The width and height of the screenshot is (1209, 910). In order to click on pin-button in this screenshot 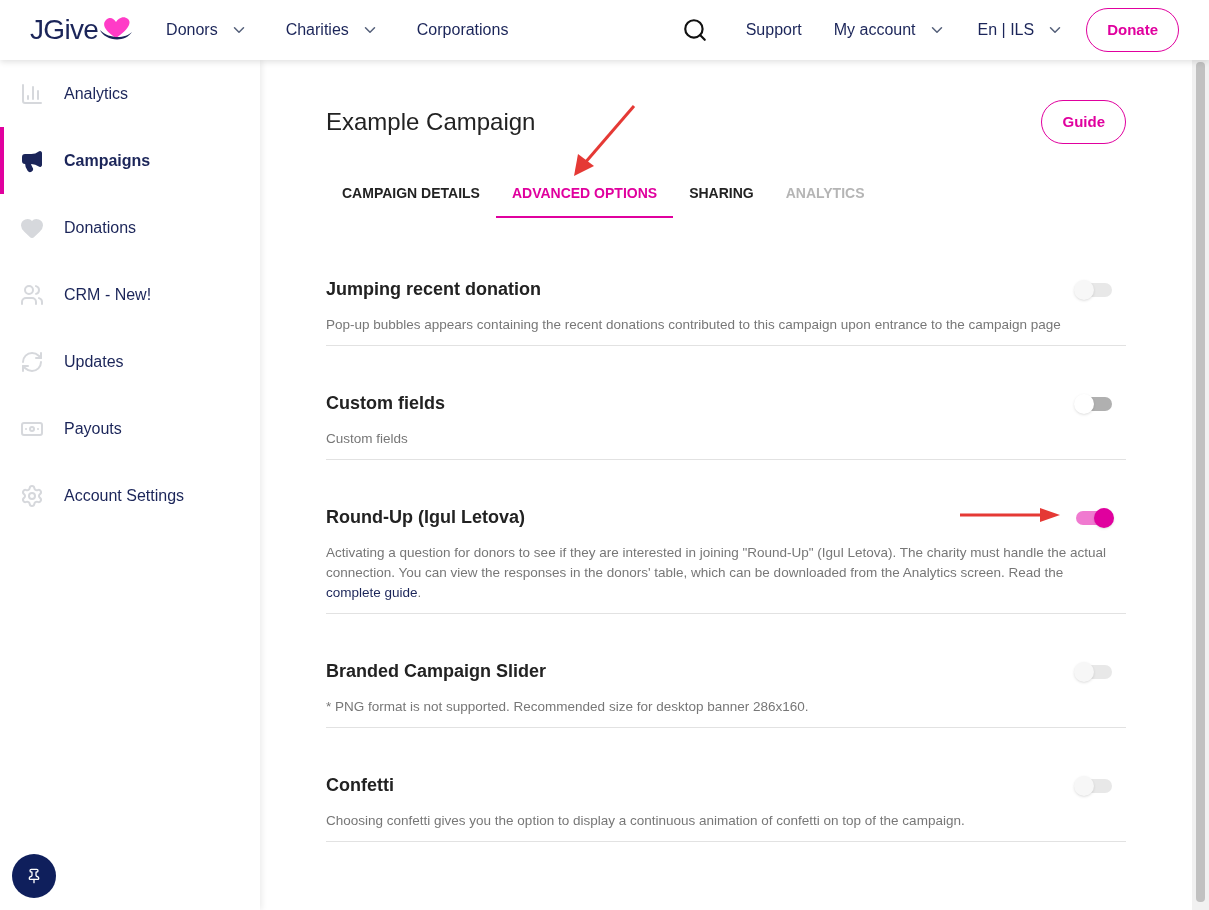, I will do `click(34, 876)`.